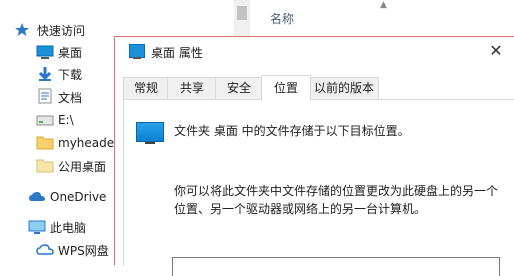  I want to click on cloud-icon, so click(37, 196).